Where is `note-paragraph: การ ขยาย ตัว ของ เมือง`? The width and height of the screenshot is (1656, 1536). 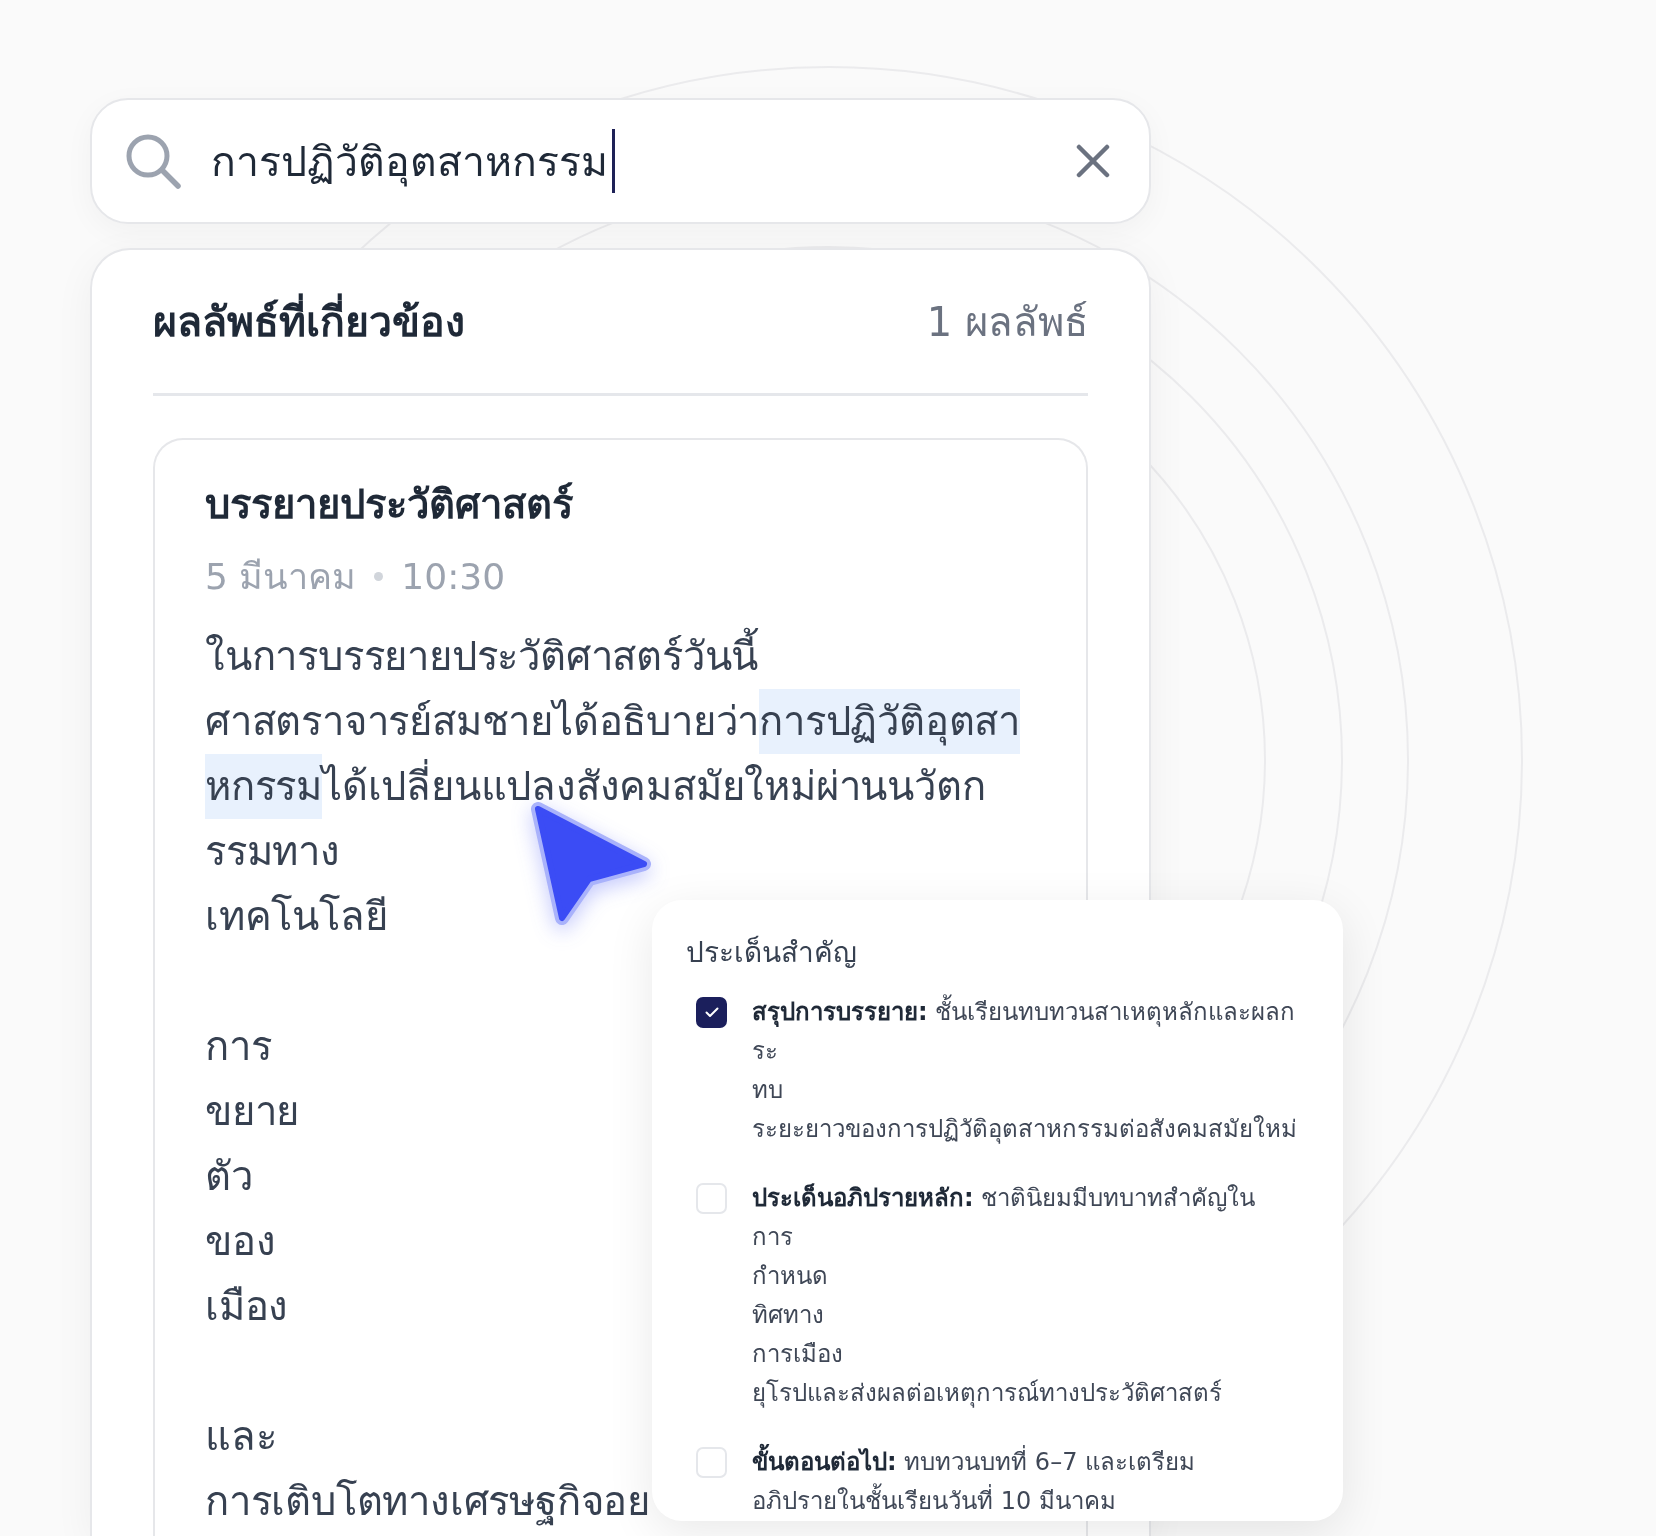
note-paragraph: การ ขยาย ตัว ของ เมือง is located at coordinates (252, 1176).